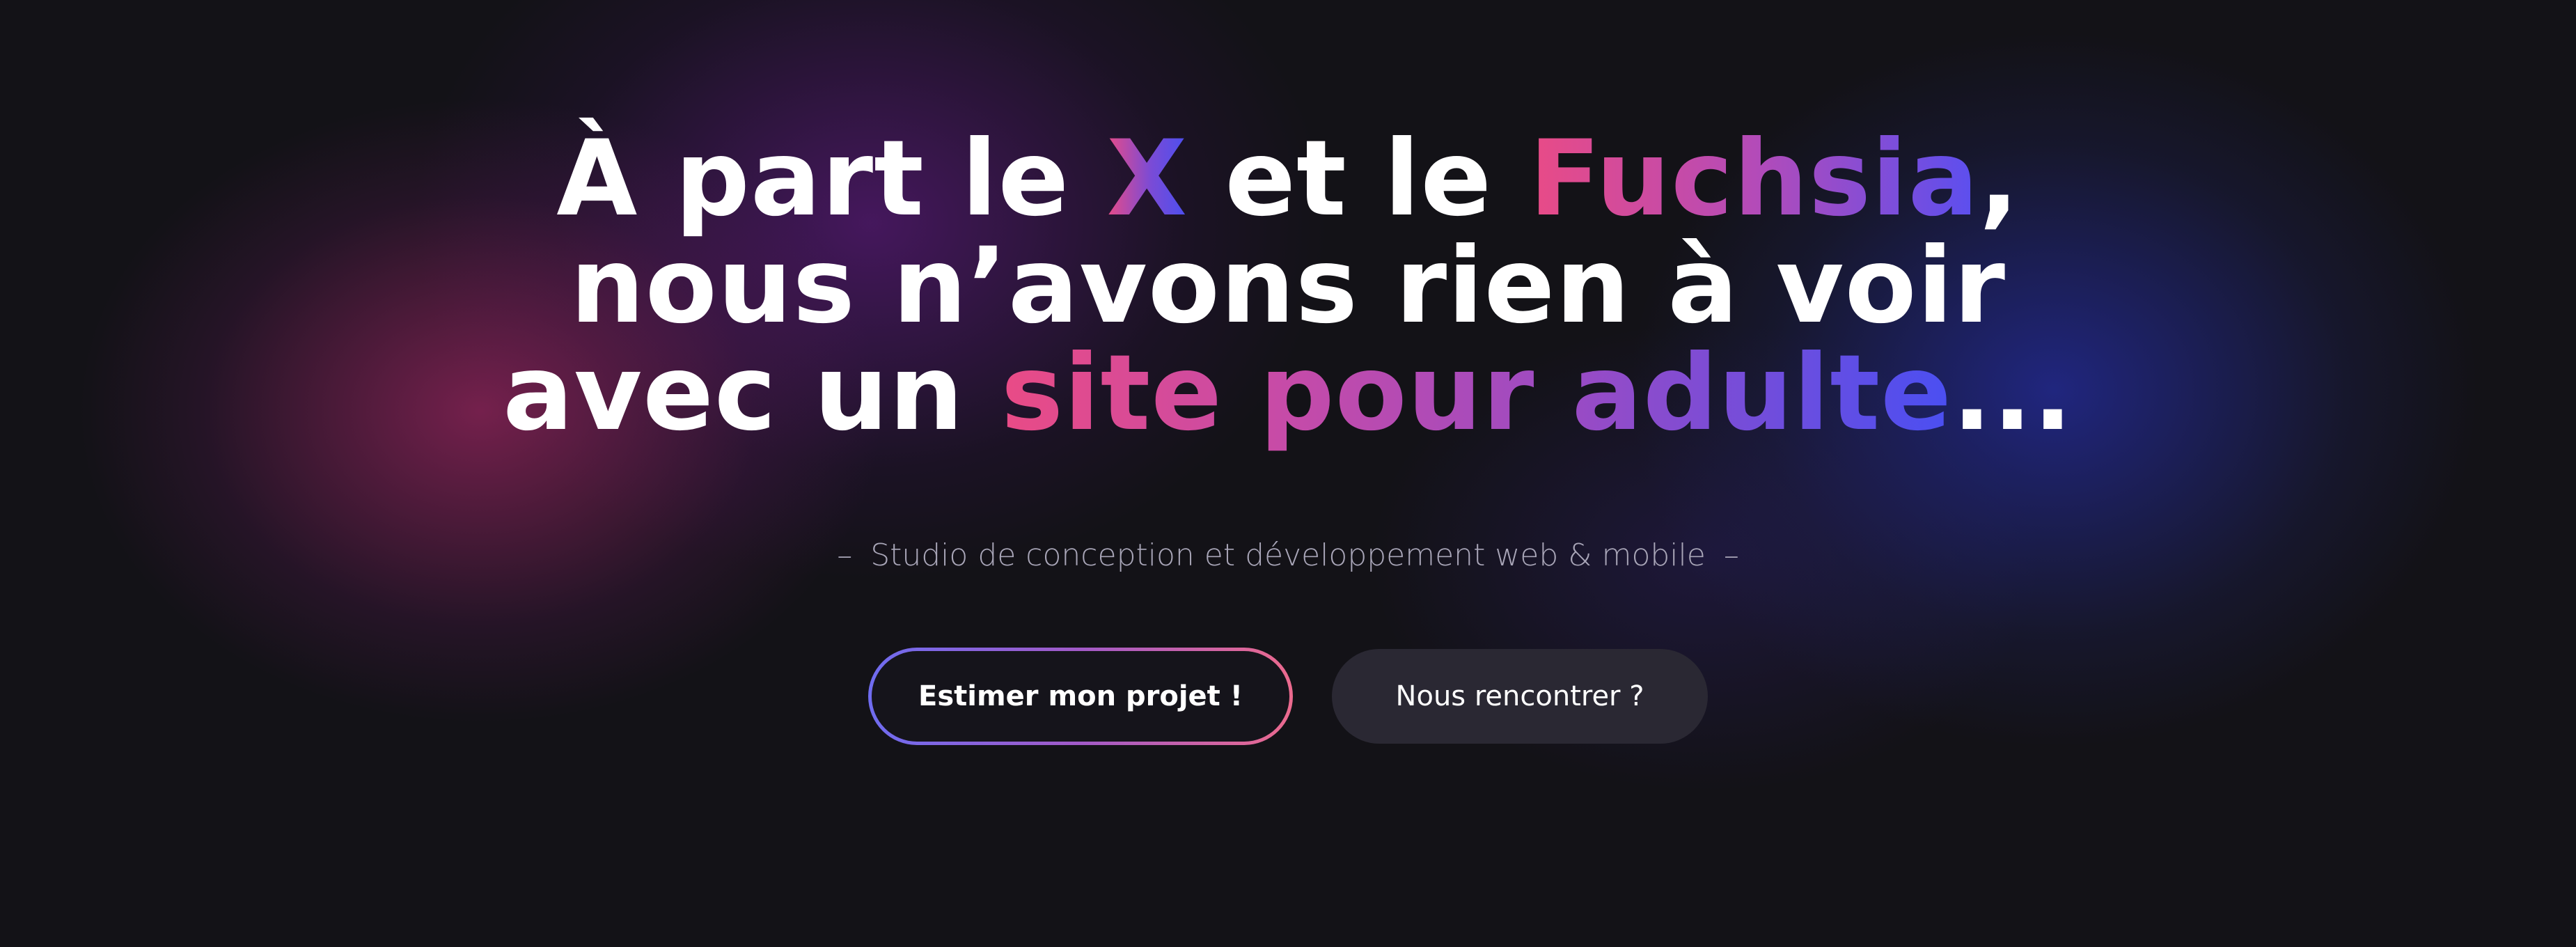 This screenshot has height=947, width=2576. I want to click on subtitle-dash-right: –, so click(1731, 555).